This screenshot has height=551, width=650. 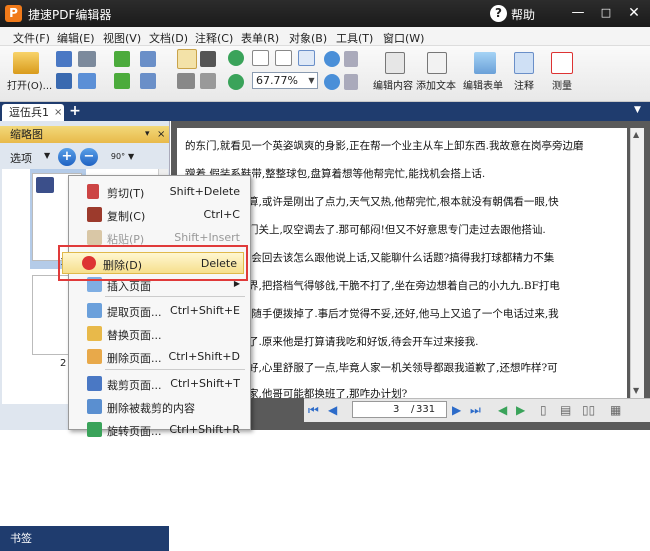 I want to click on two-page-continuous-icon: ▦, so click(x=615, y=410).